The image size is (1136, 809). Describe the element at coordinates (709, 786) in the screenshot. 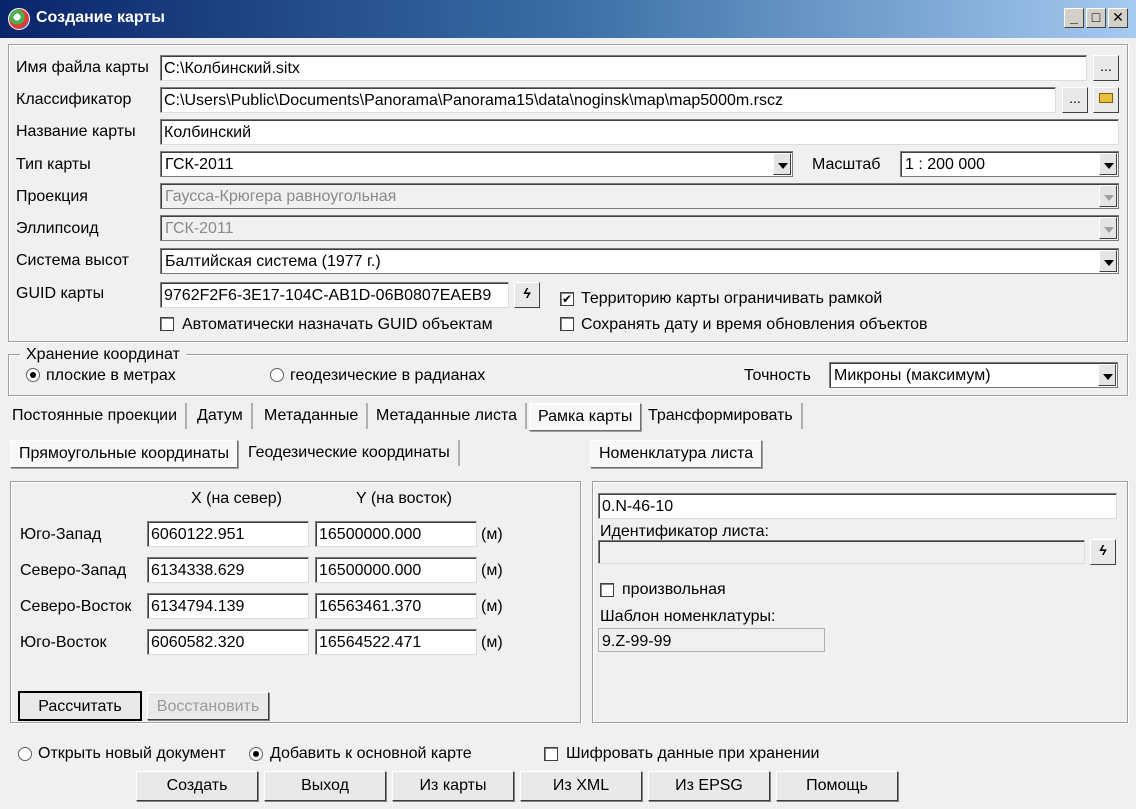

I see `from-epsg-button: Из EPSG` at that location.